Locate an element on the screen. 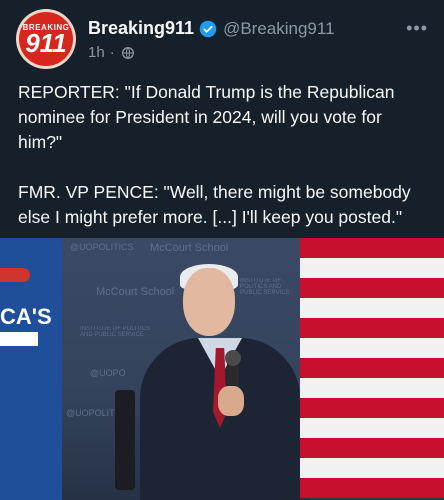 This screenshot has width=444, height=500. banner-white-box is located at coordinates (19, 339).